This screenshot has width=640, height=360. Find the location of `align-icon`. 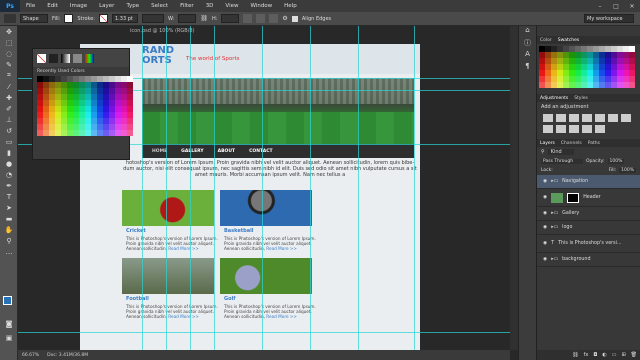

align-icon is located at coordinates (261, 18).